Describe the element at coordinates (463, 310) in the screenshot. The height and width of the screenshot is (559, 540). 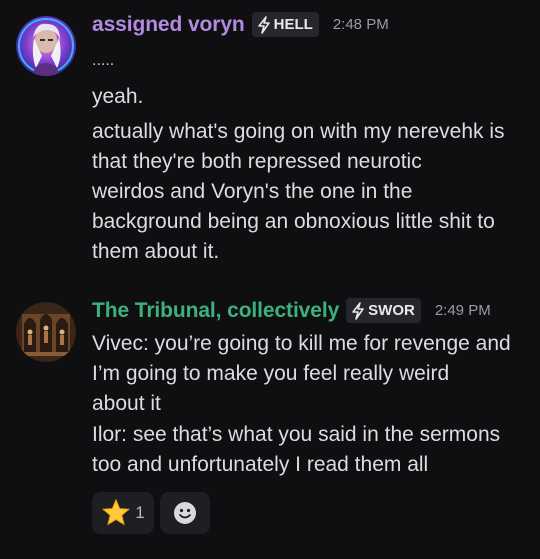
I see `timestamp: 2:49 PM` at that location.